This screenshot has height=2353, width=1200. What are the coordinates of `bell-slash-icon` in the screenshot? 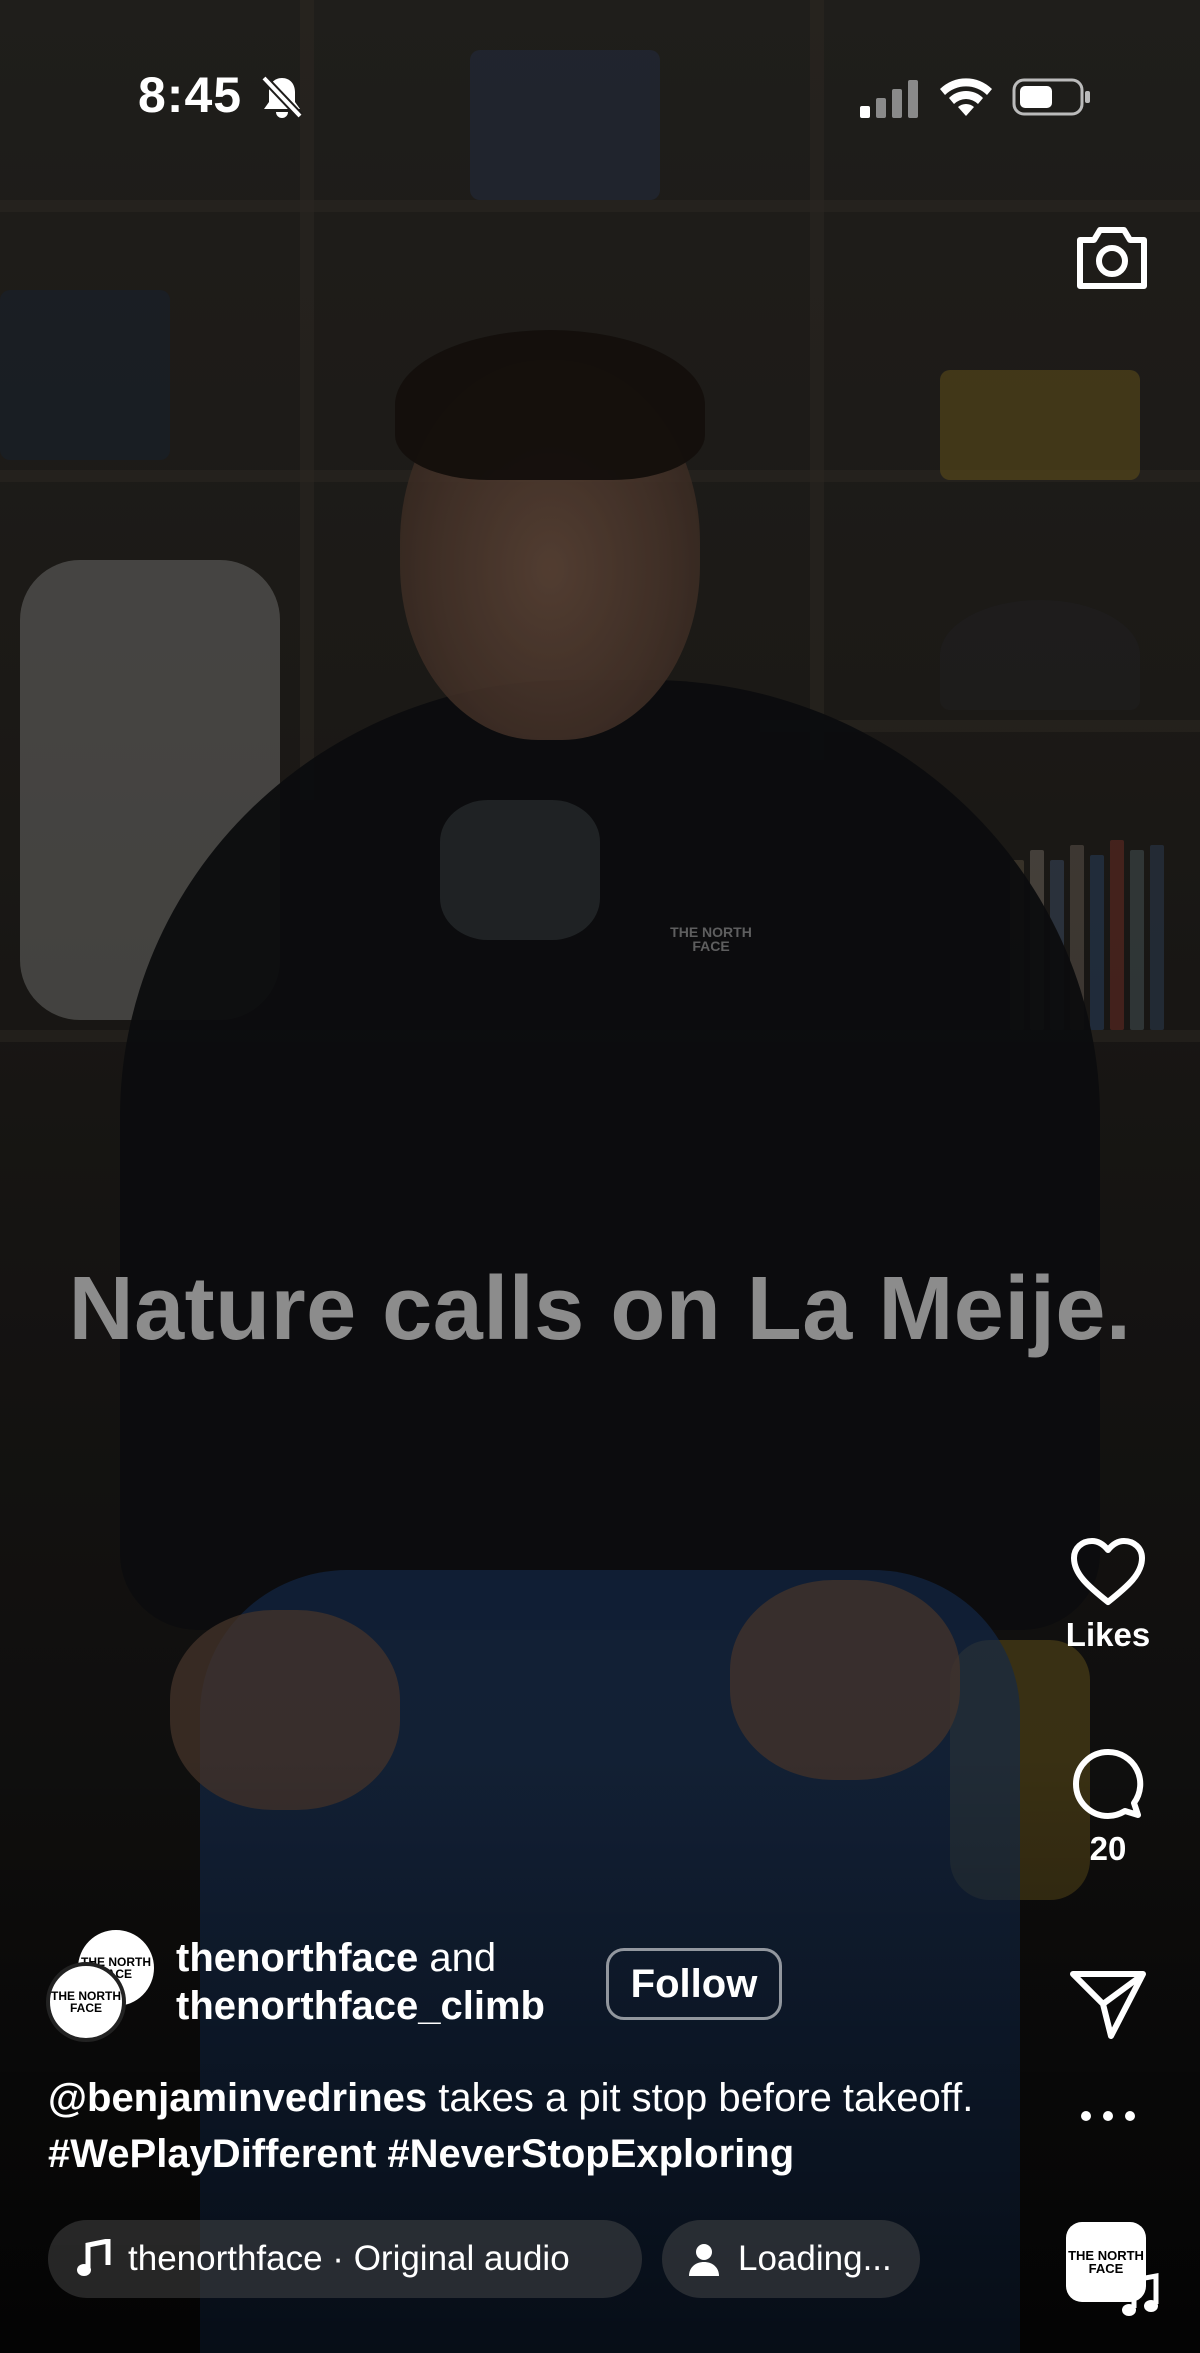 It's located at (282, 97).